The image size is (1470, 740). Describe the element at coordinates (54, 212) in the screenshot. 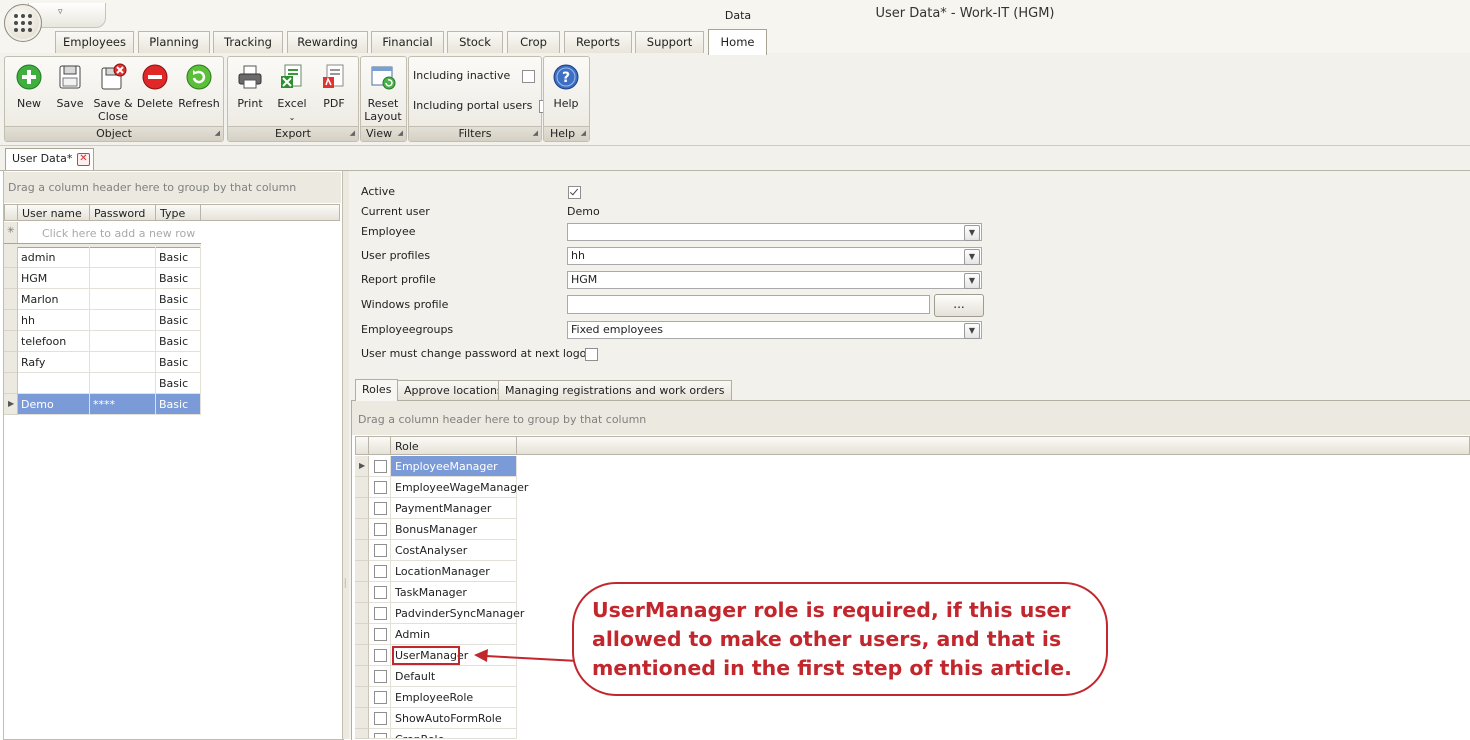

I see `column-header-username: User name` at that location.